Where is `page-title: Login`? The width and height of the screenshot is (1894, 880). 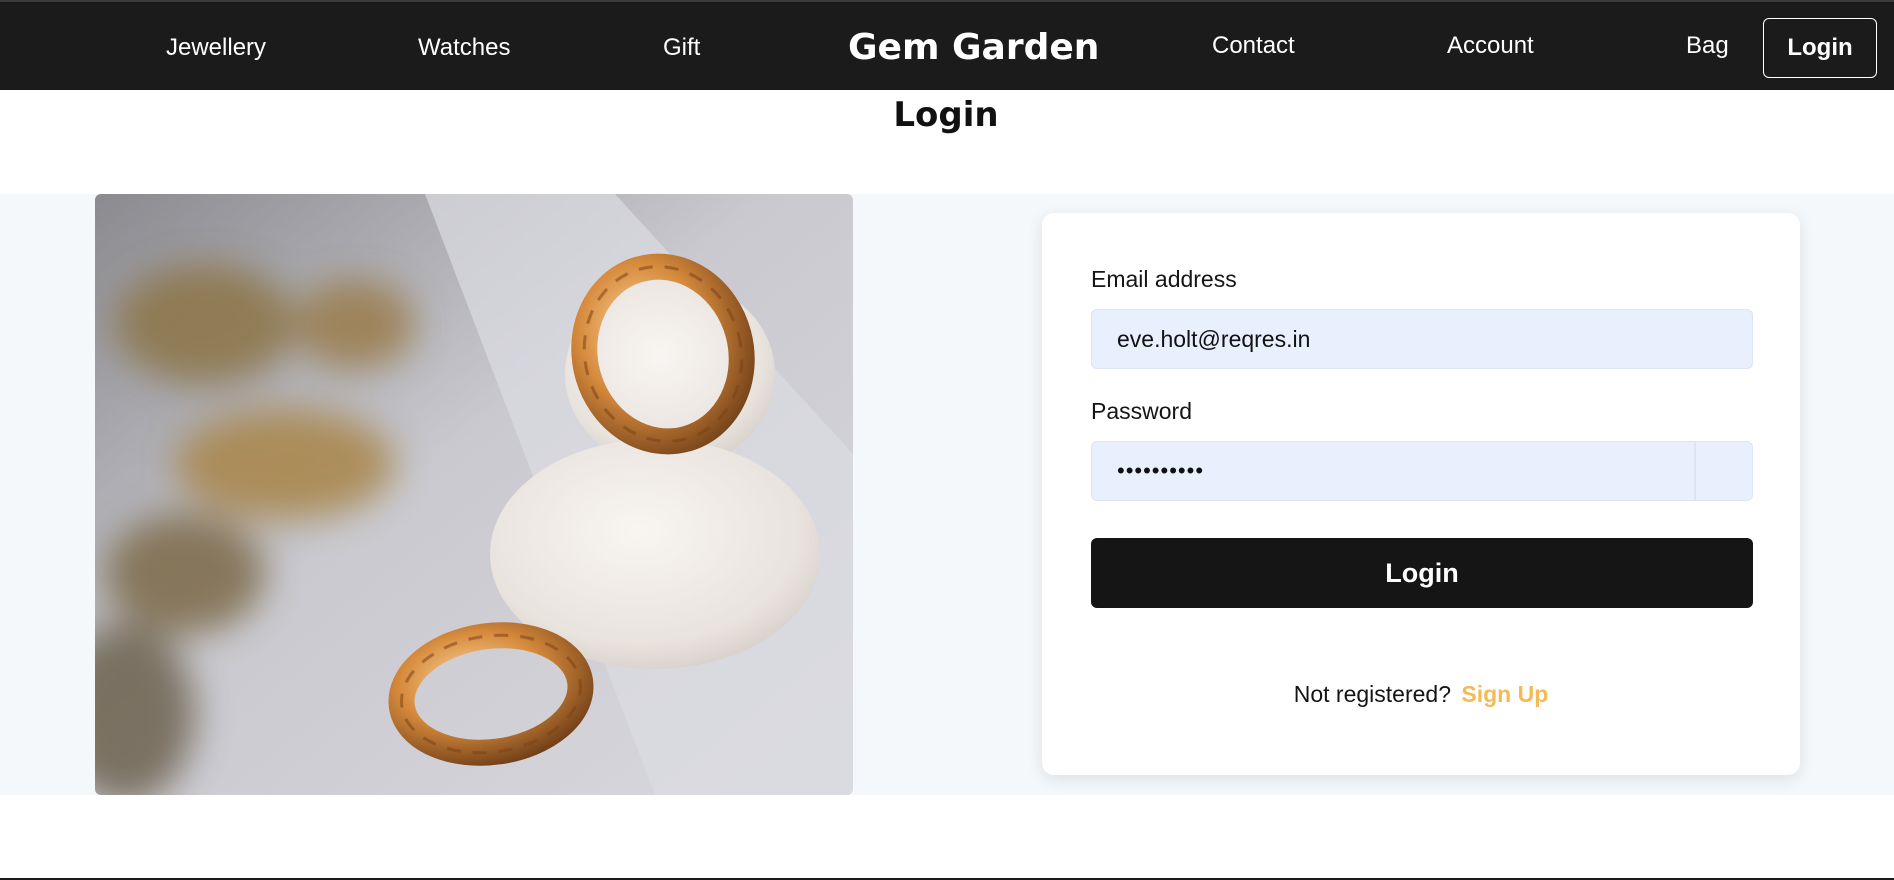 page-title: Login is located at coordinates (947, 115).